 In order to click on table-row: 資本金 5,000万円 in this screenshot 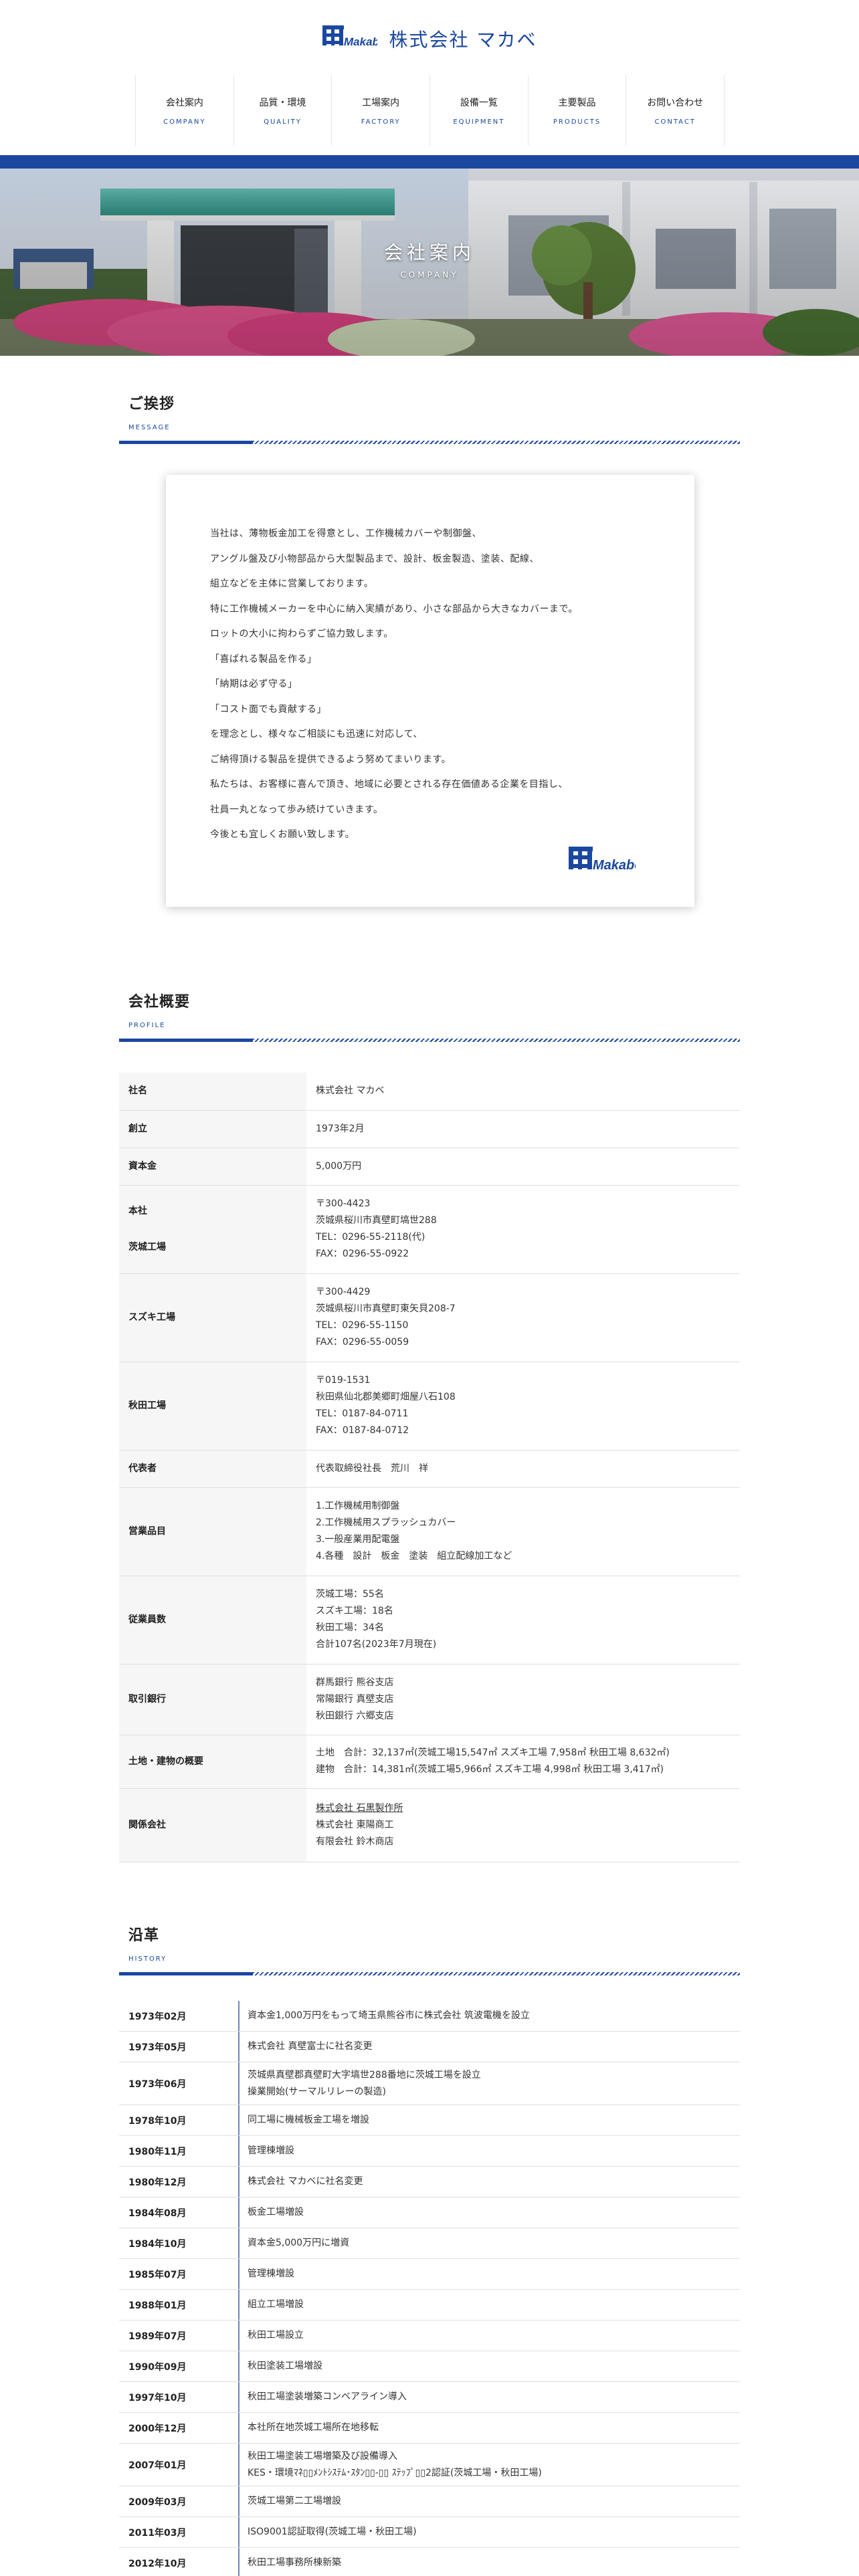, I will do `click(429, 1167)`.